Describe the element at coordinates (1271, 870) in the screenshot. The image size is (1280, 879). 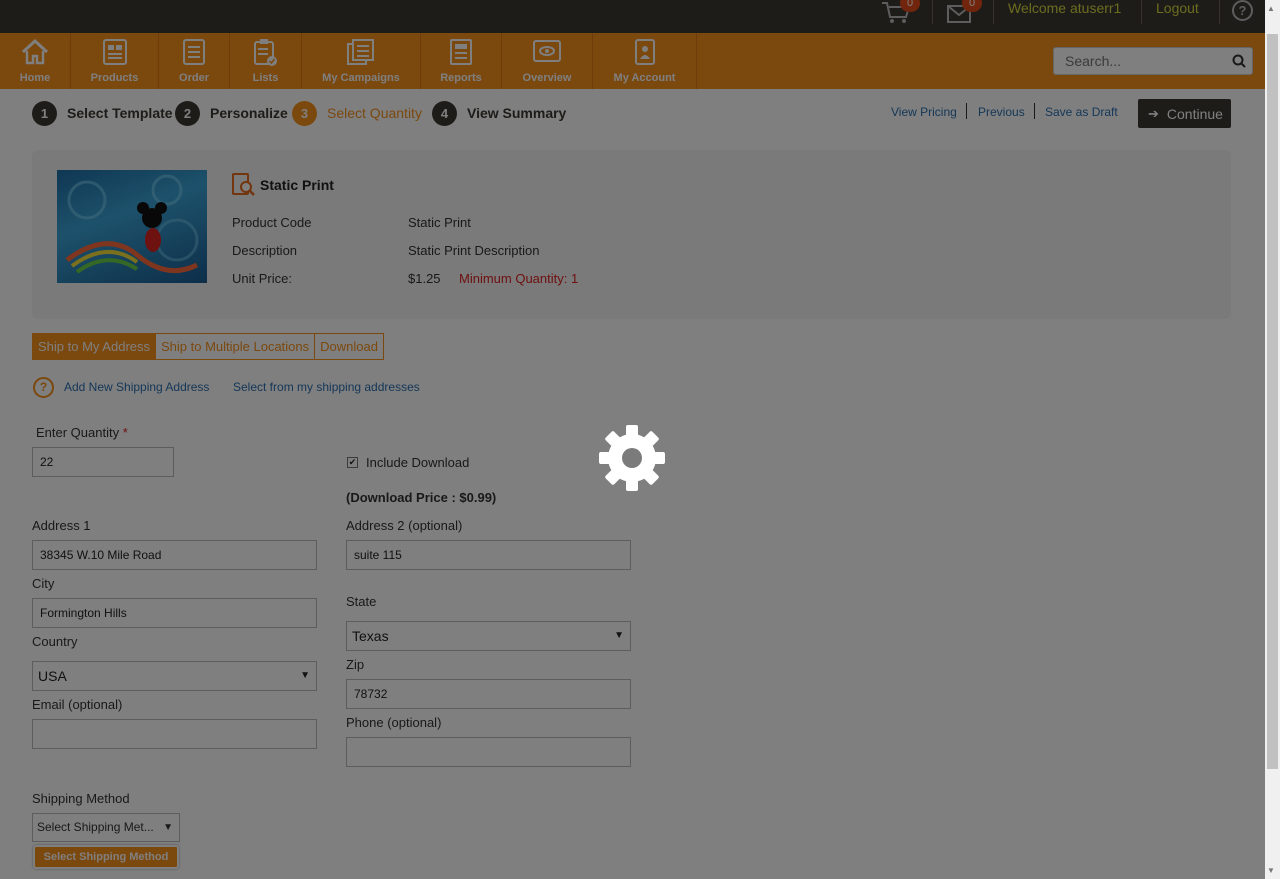
I see `scroll-down-icon: ▼` at that location.